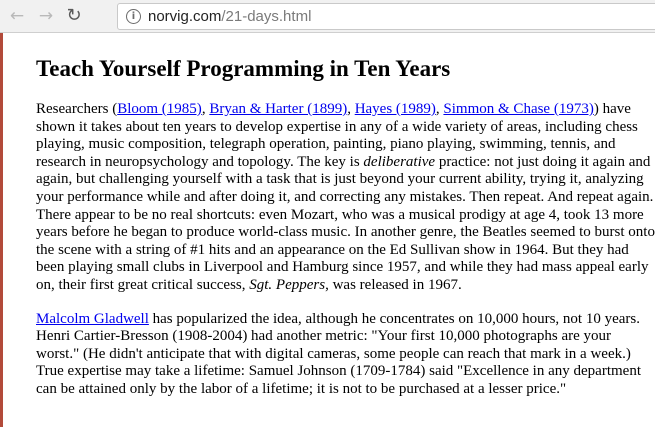  What do you see at coordinates (92, 319) in the screenshot?
I see `link-malcolm-gladwell: Malcolm Gladwell` at bounding box center [92, 319].